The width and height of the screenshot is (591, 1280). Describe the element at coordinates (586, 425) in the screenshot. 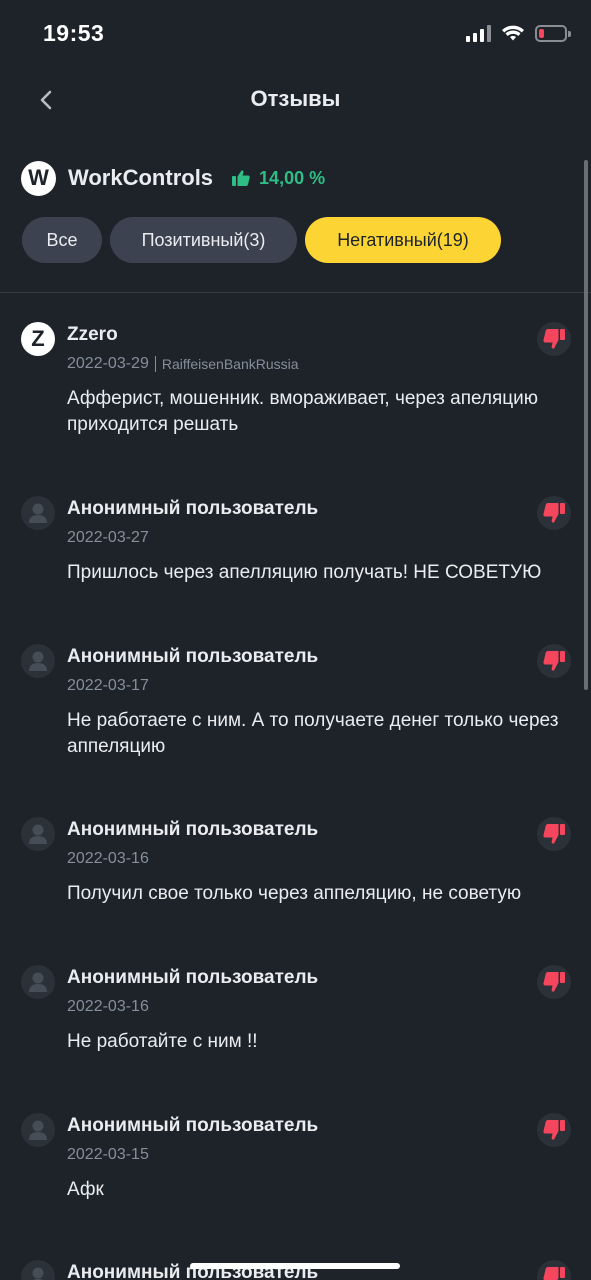

I see `scrollbar` at that location.